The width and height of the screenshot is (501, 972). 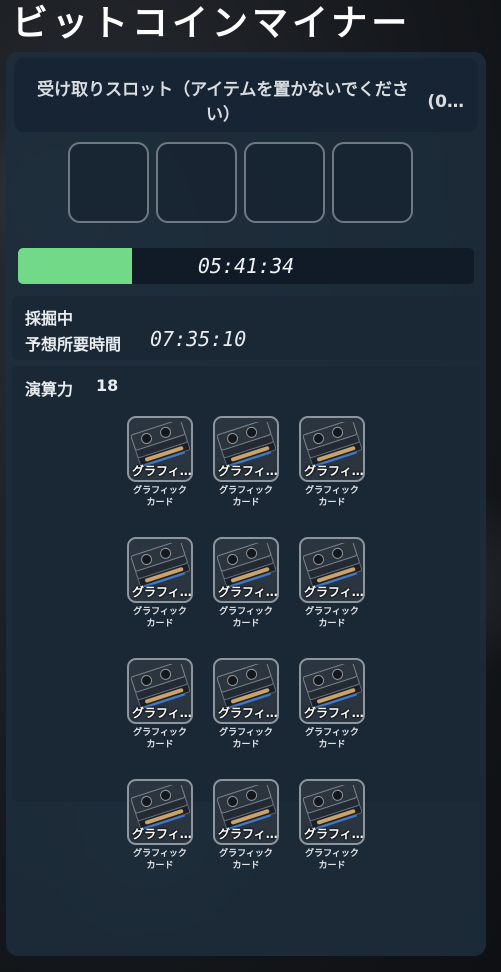 What do you see at coordinates (49, 318) in the screenshot?
I see `status-text: 採掘中` at bounding box center [49, 318].